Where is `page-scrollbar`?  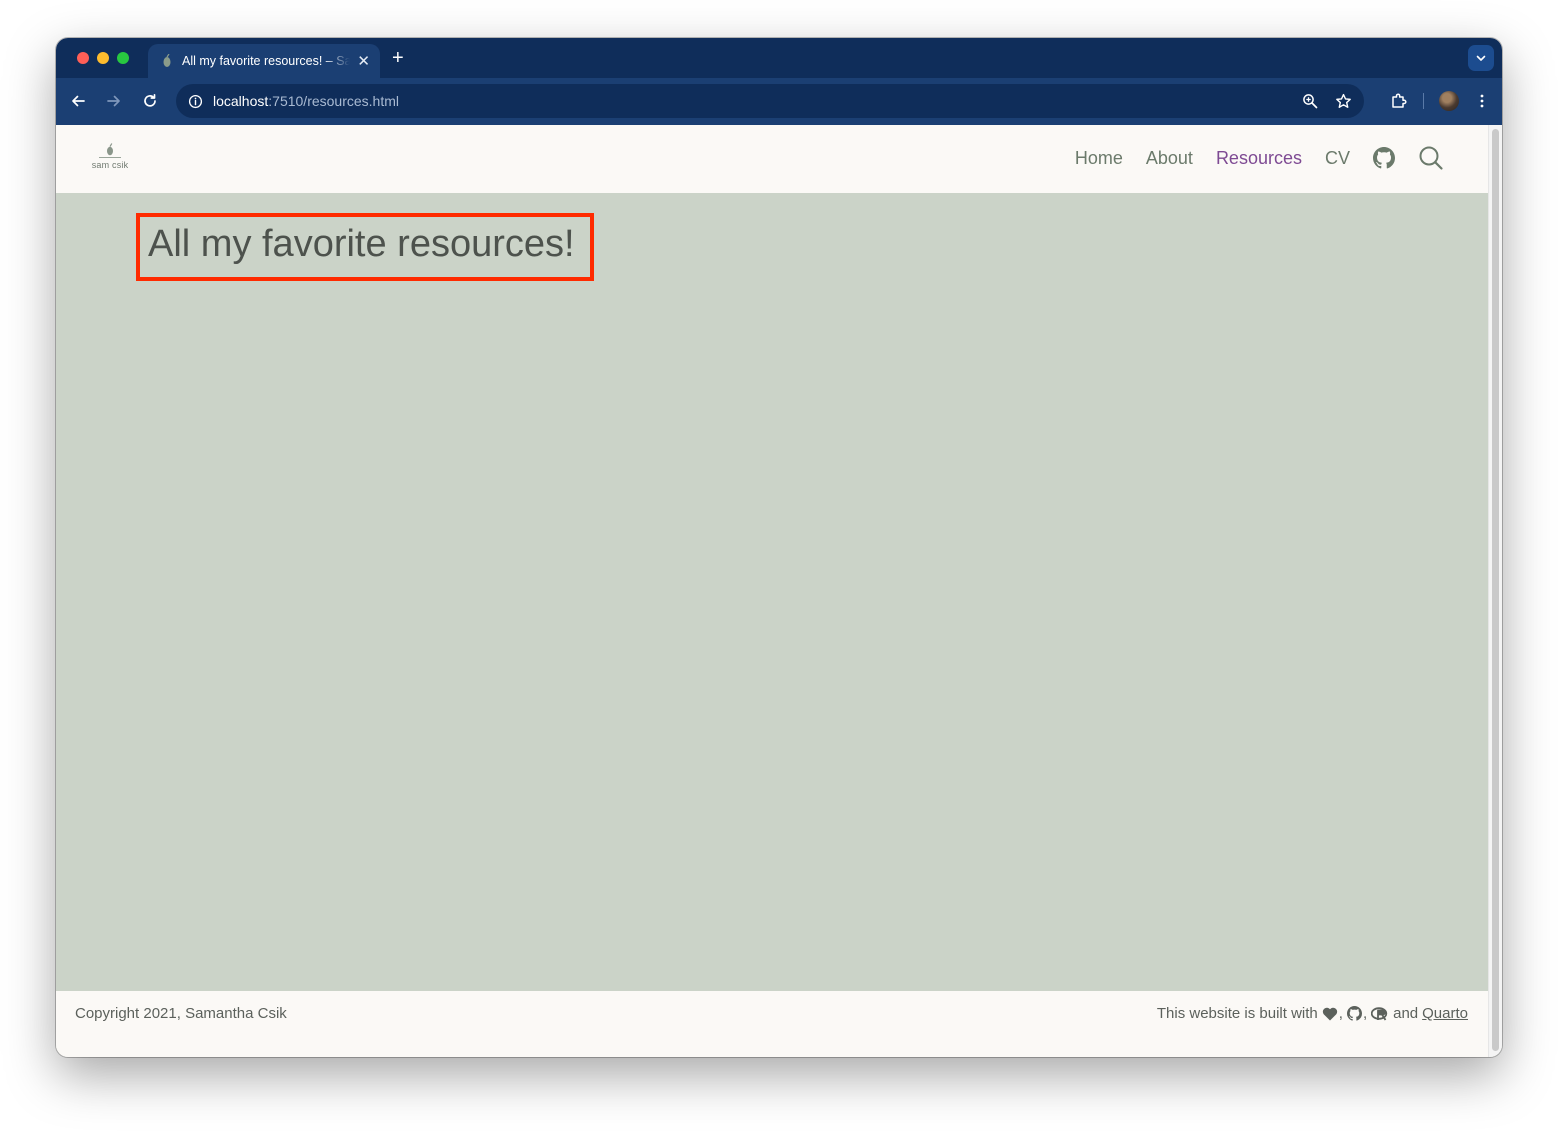
page-scrollbar is located at coordinates (1495, 591).